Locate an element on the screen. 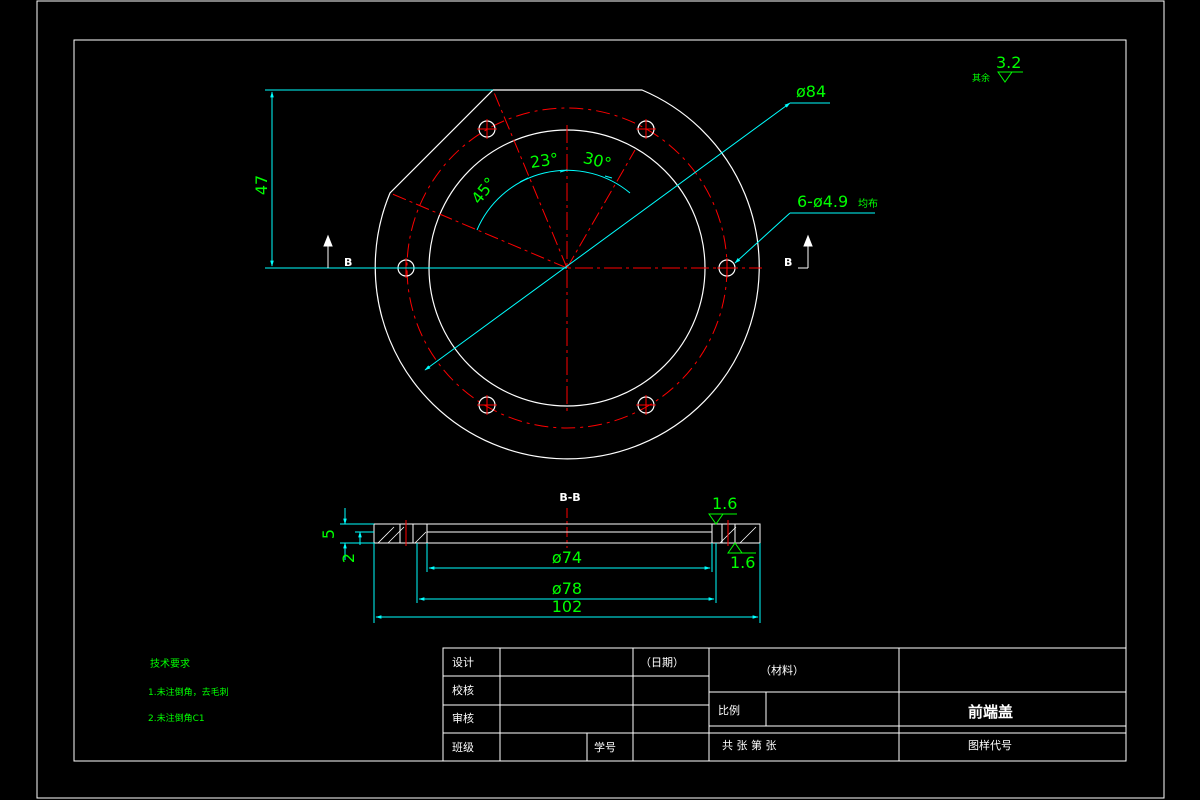 The height and width of the screenshot is (800, 1200). roughness-top: 1.6 is located at coordinates (724, 503).